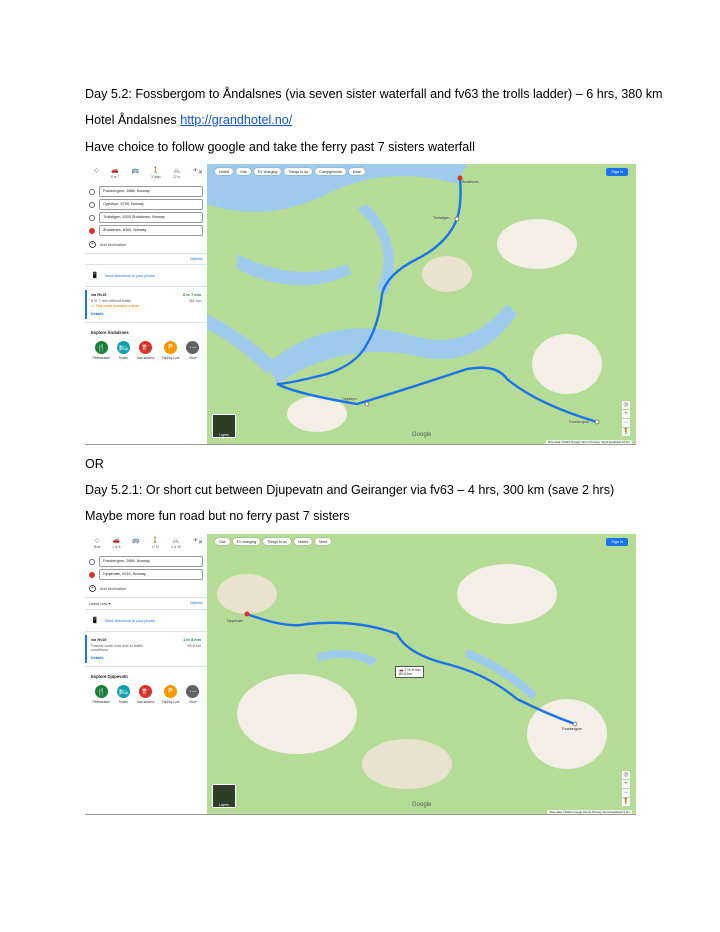  What do you see at coordinates (235, 621) in the screenshot?
I see `place-label: Djupevatn` at bounding box center [235, 621].